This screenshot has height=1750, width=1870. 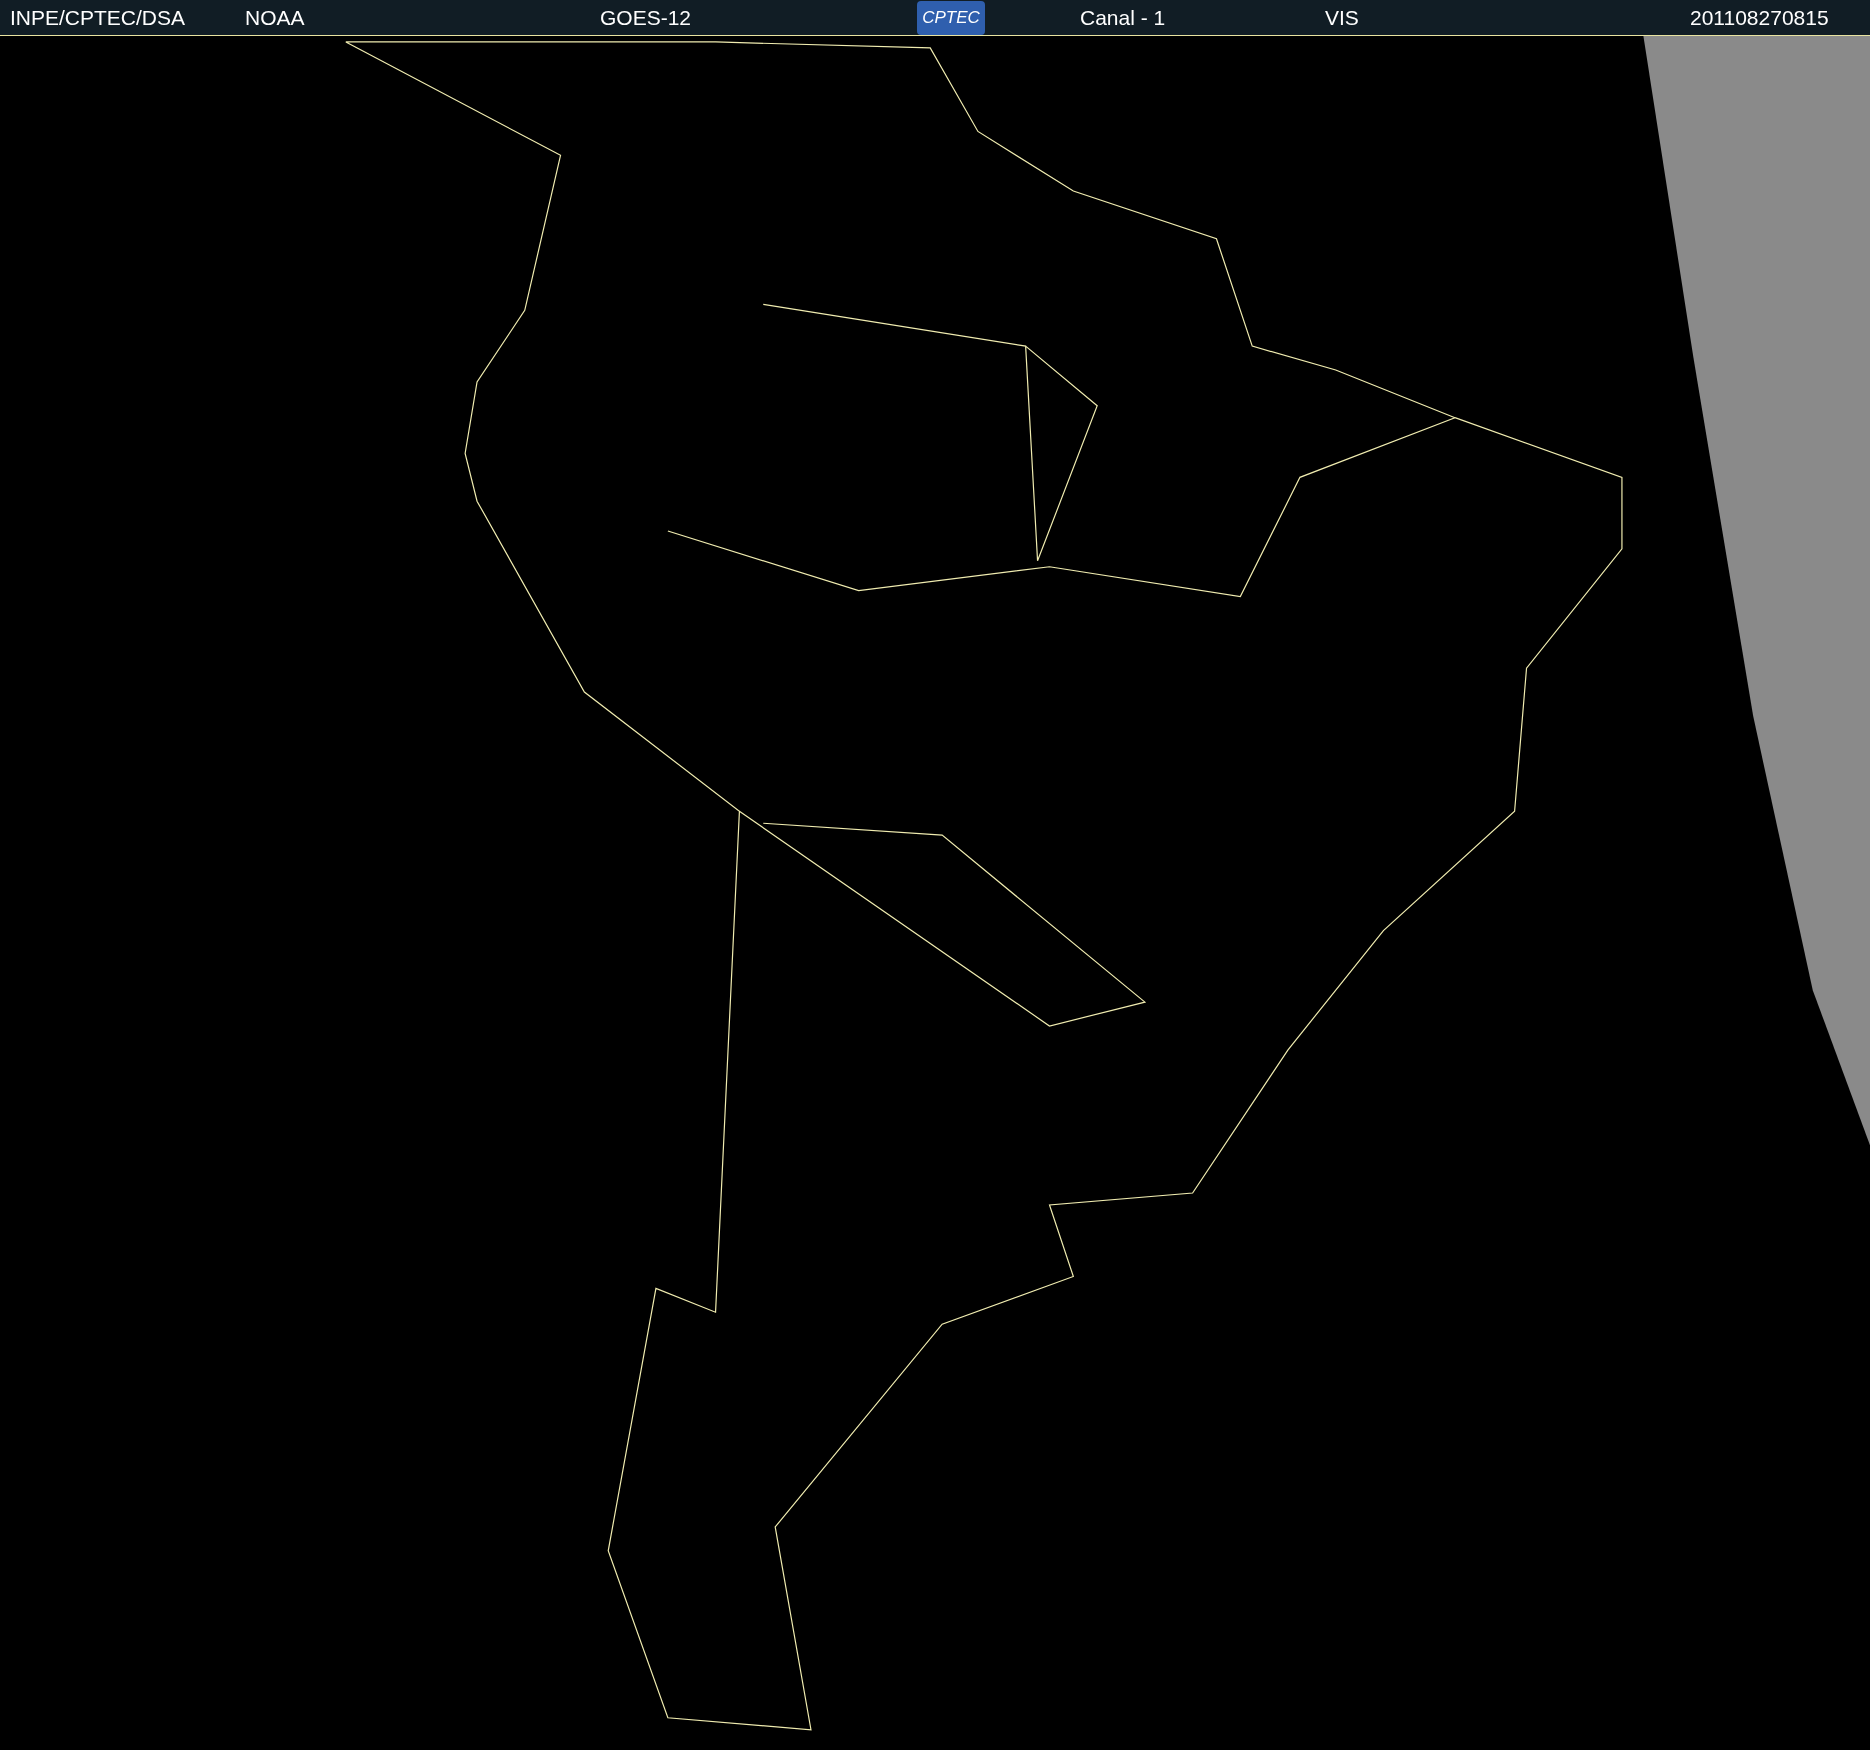 What do you see at coordinates (275, 18) in the screenshot?
I see `header-label: NOAA` at bounding box center [275, 18].